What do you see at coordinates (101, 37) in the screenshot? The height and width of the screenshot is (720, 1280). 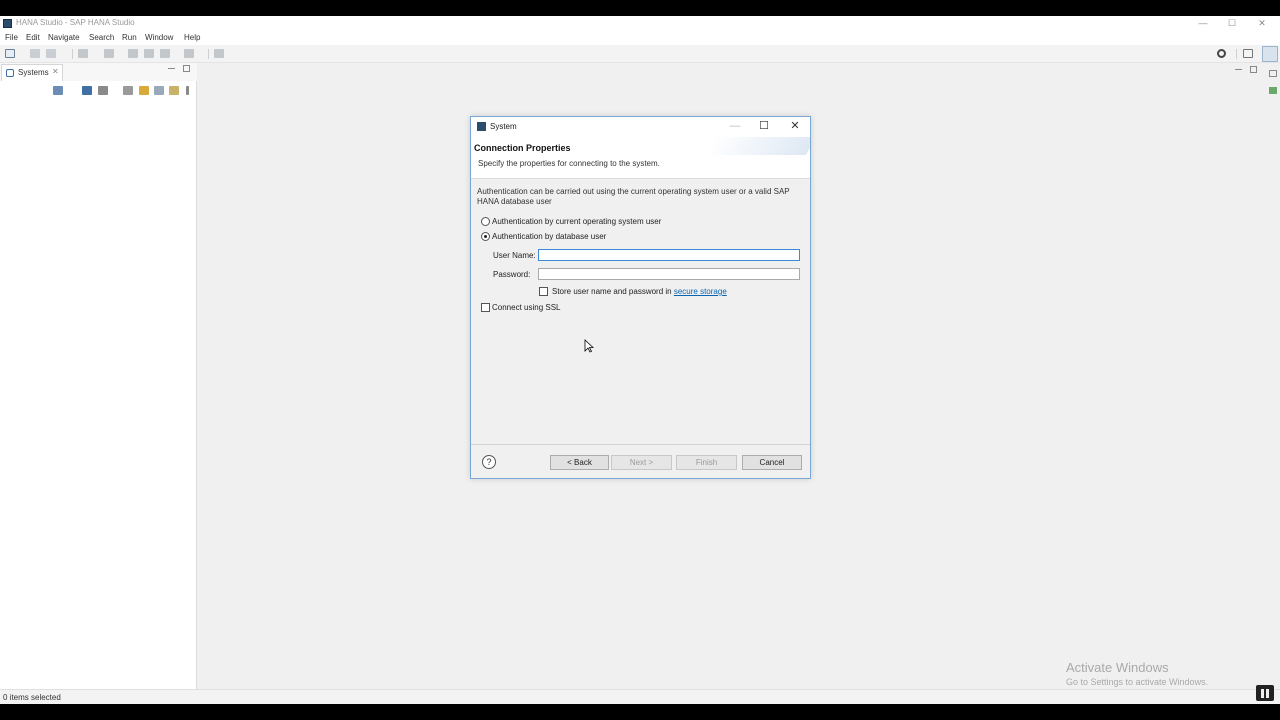 I see `menu-search: Search` at bounding box center [101, 37].